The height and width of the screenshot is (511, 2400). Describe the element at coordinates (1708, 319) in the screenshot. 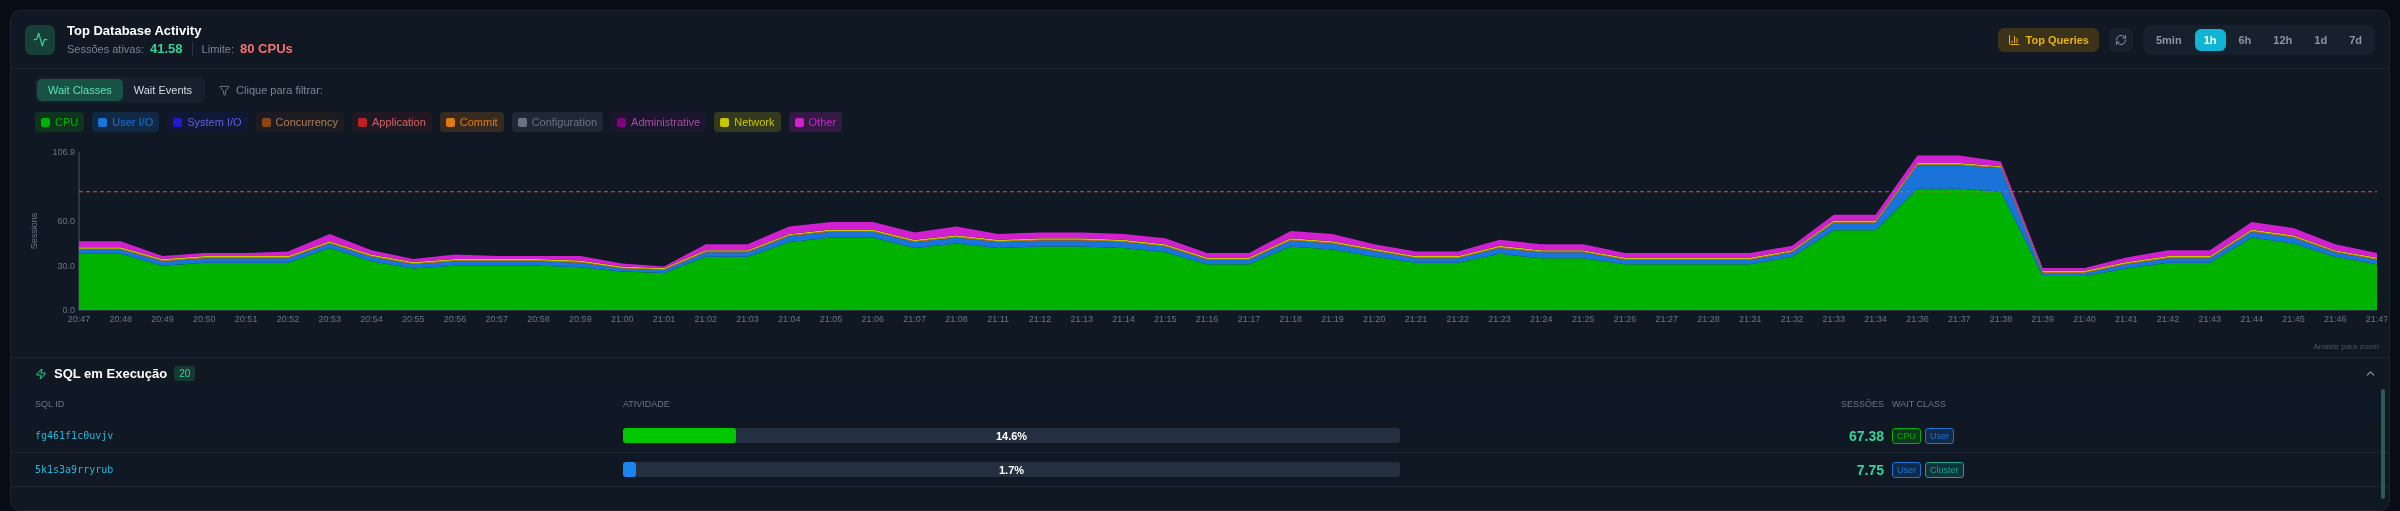

I see `axis-tick-label: 21:28` at that location.